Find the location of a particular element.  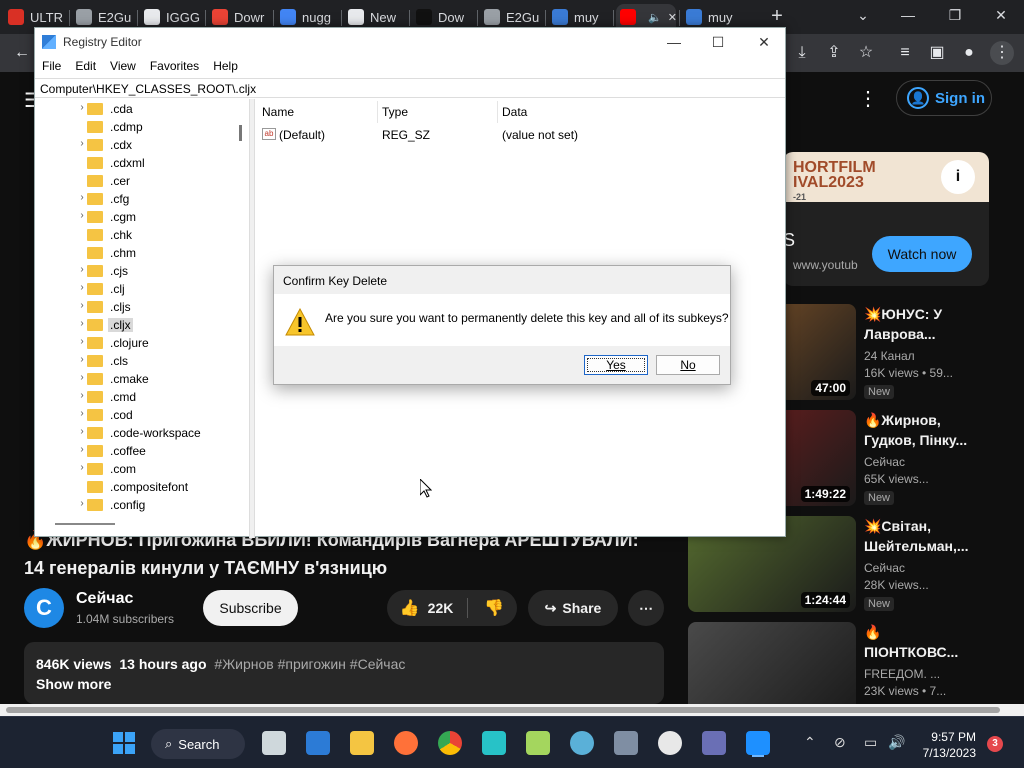

firefox-icon is located at coordinates (406, 743).